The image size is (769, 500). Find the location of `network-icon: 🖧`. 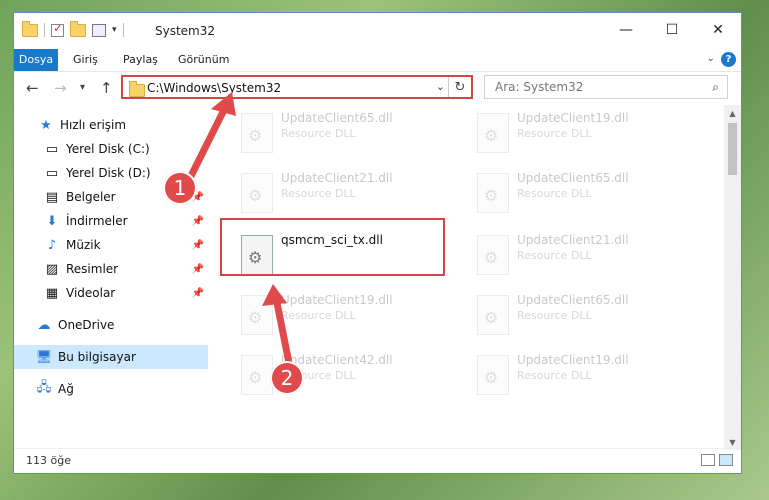

network-icon: 🖧 is located at coordinates (44, 387).